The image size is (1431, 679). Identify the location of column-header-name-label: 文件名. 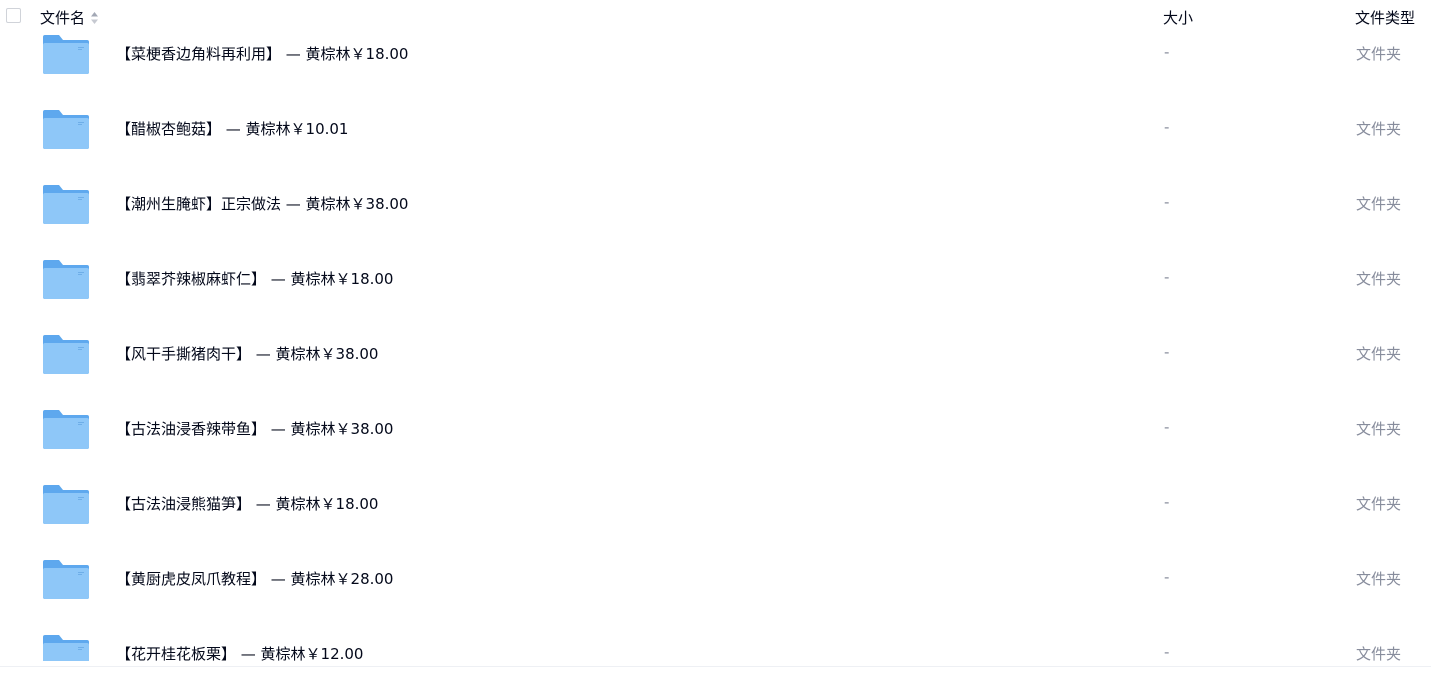
(63, 18).